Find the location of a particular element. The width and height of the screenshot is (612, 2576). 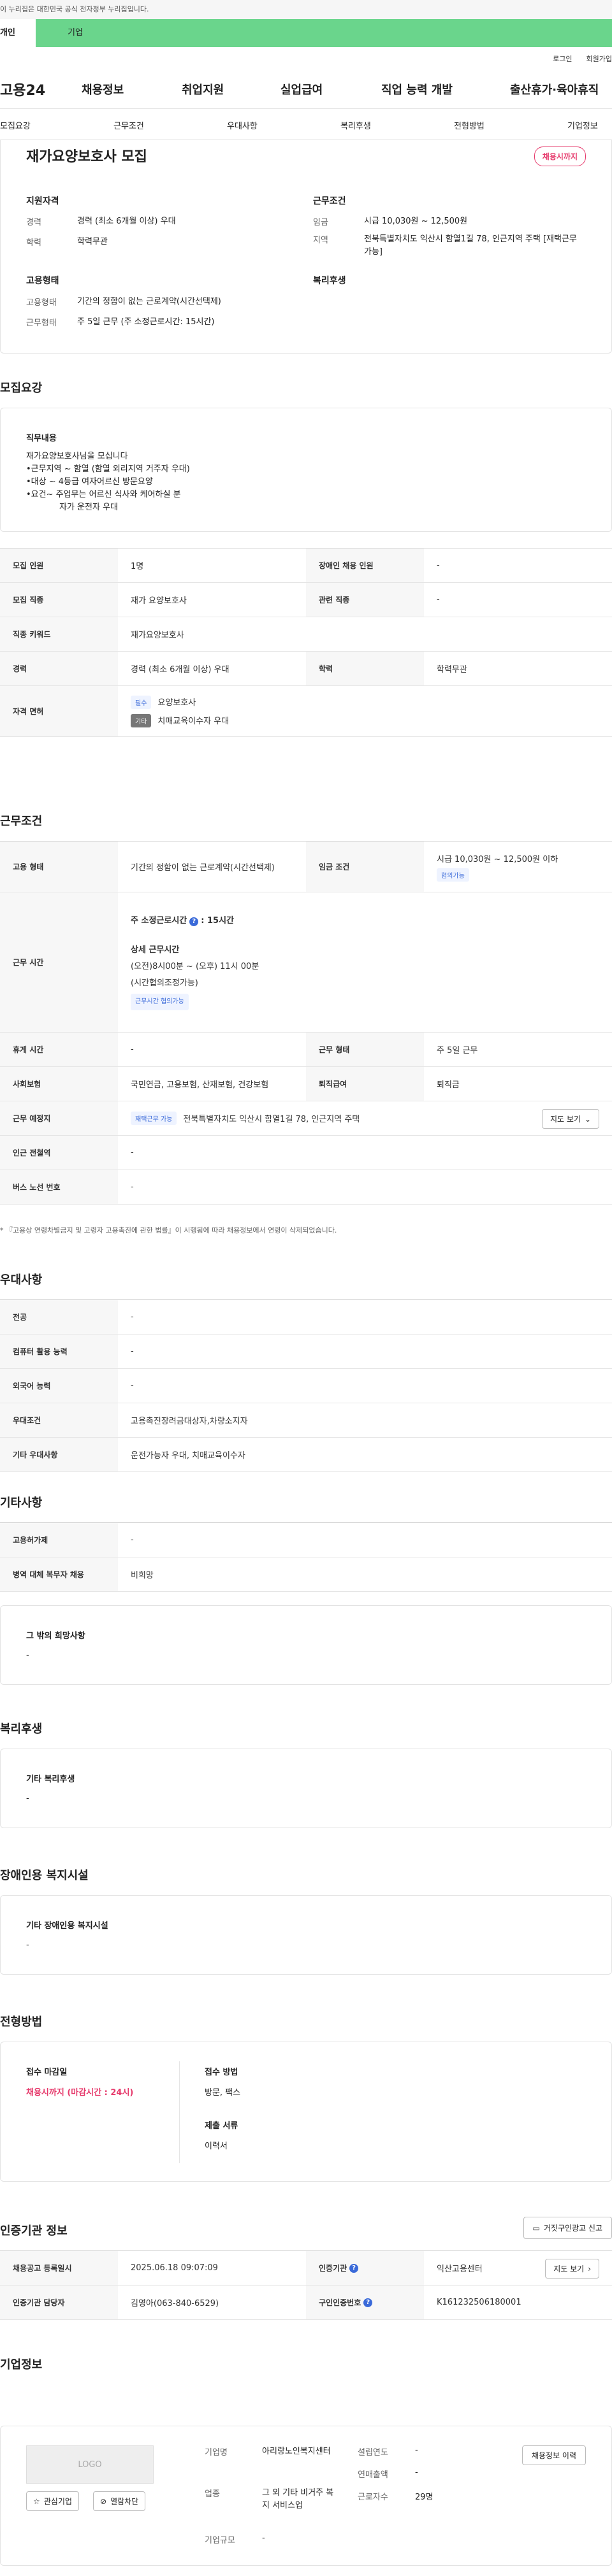

label: 학력 is located at coordinates (33, 243).